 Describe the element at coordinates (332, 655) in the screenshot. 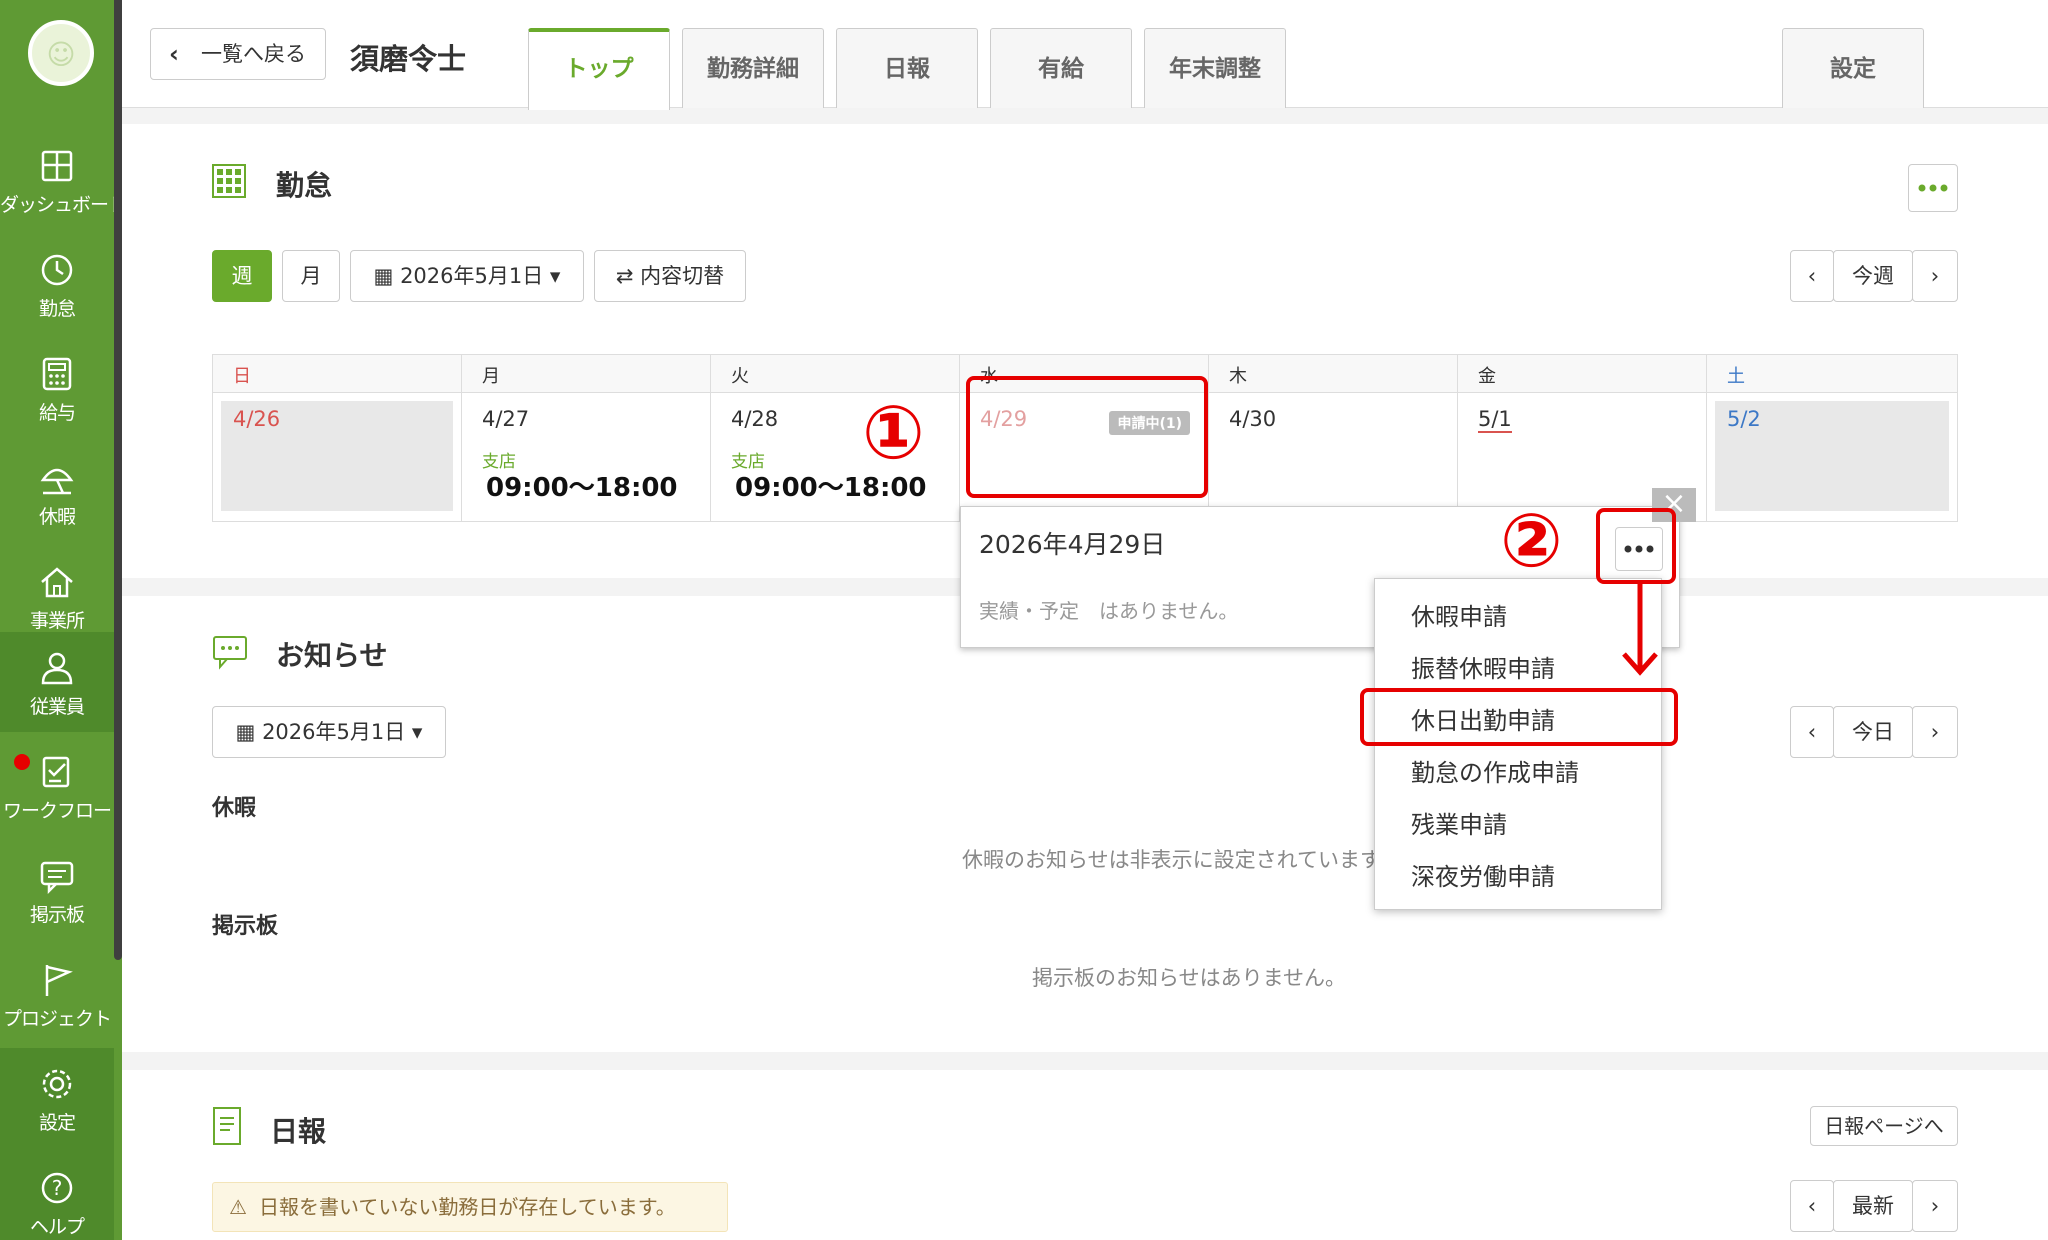

I see `notices-title: お知らせ` at that location.